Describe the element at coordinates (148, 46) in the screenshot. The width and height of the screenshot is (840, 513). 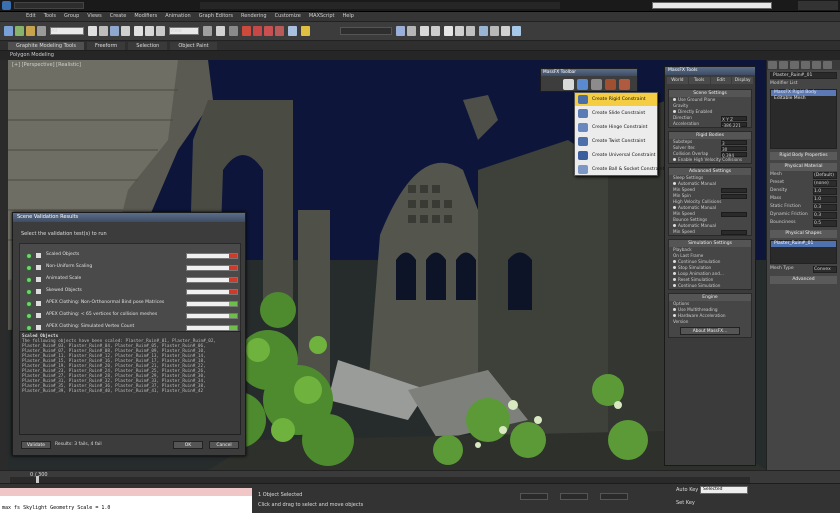
I see `ribbon-tab: Selection` at that location.